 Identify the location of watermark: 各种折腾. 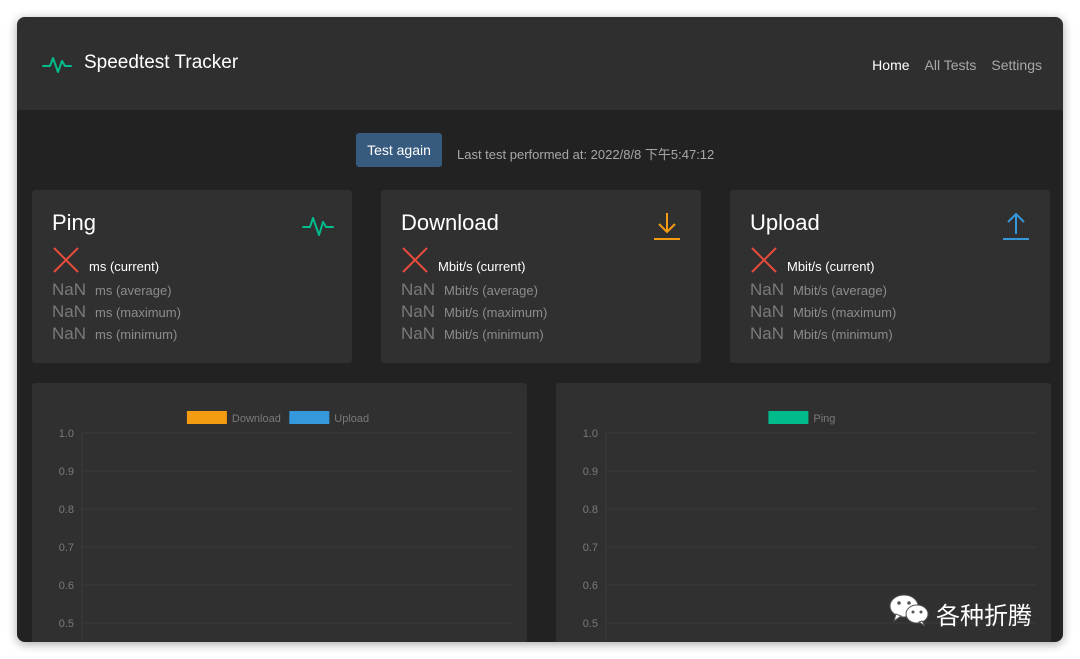
(968, 611).